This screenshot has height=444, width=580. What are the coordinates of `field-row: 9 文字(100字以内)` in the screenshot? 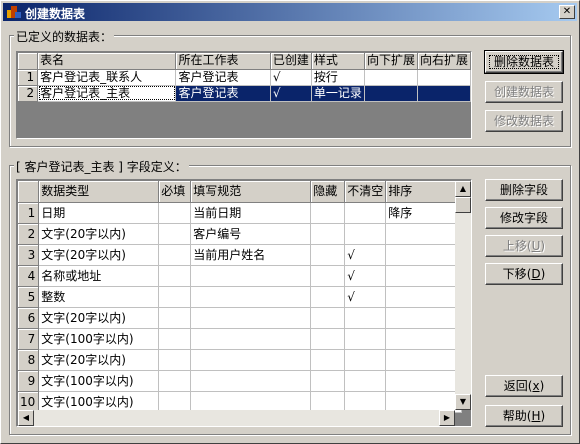 It's located at (240, 381).